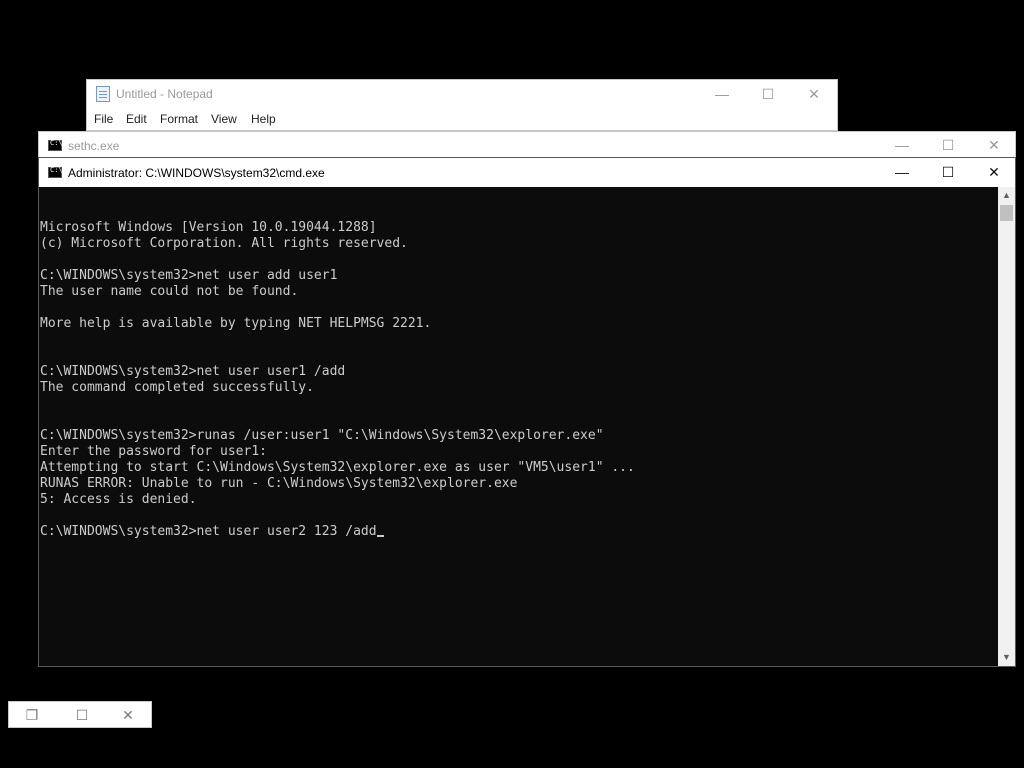  I want to click on menu-edit: Edit, so click(136, 119).